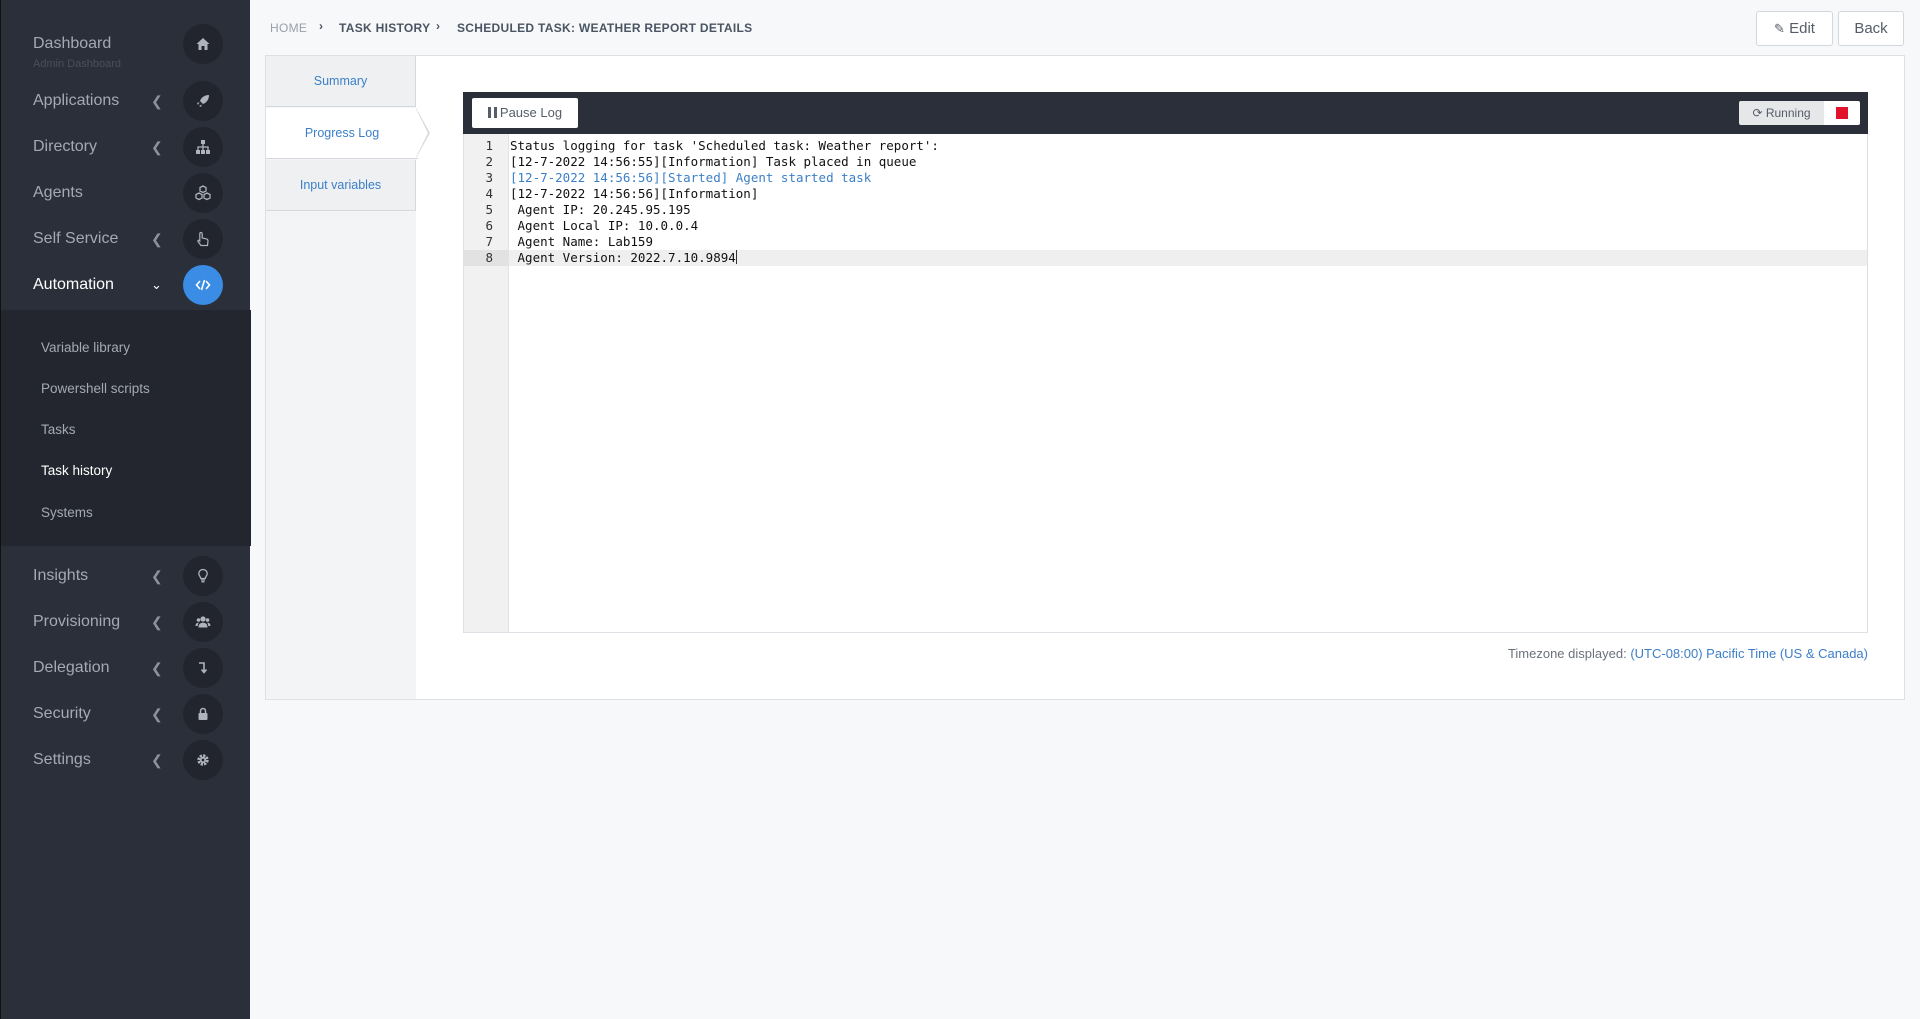  Describe the element at coordinates (67, 513) in the screenshot. I see `submenu-systems: Systems` at that location.